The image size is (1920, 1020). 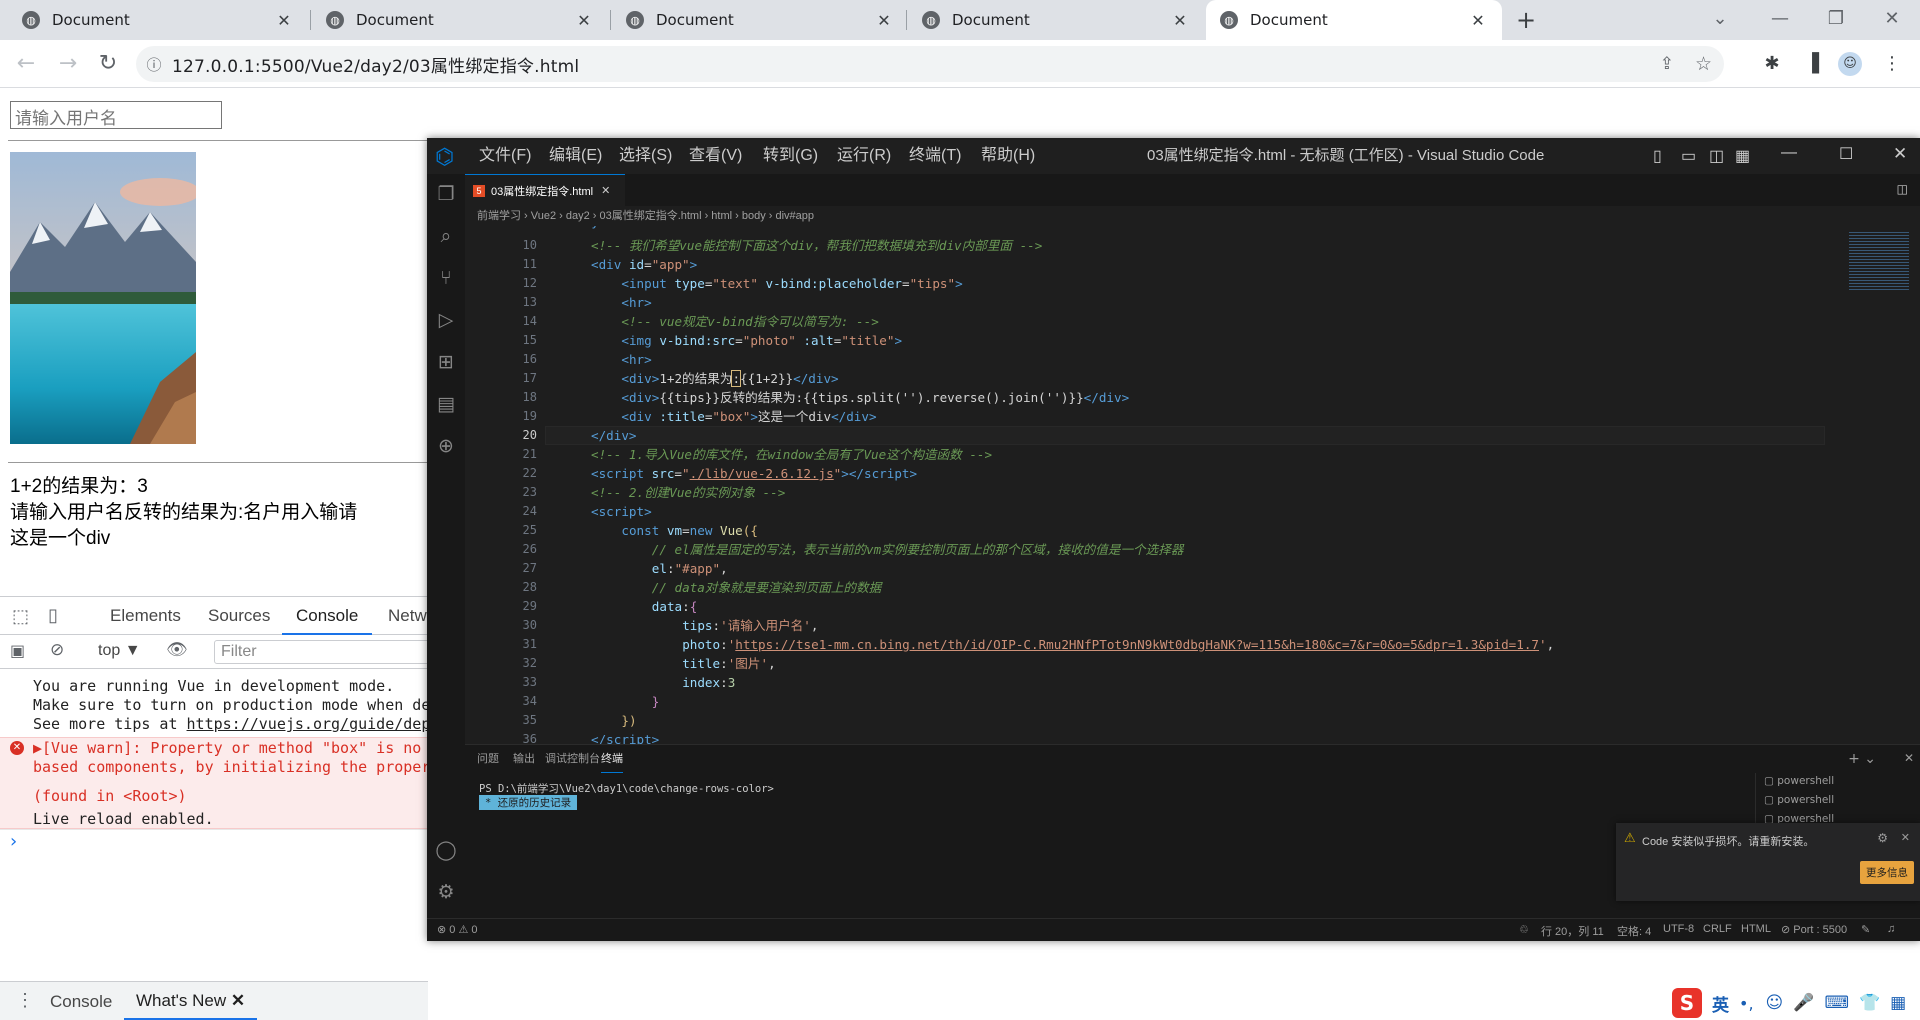 What do you see at coordinates (1812, 64) in the screenshot?
I see `side-panel-icon: ▐` at bounding box center [1812, 64].